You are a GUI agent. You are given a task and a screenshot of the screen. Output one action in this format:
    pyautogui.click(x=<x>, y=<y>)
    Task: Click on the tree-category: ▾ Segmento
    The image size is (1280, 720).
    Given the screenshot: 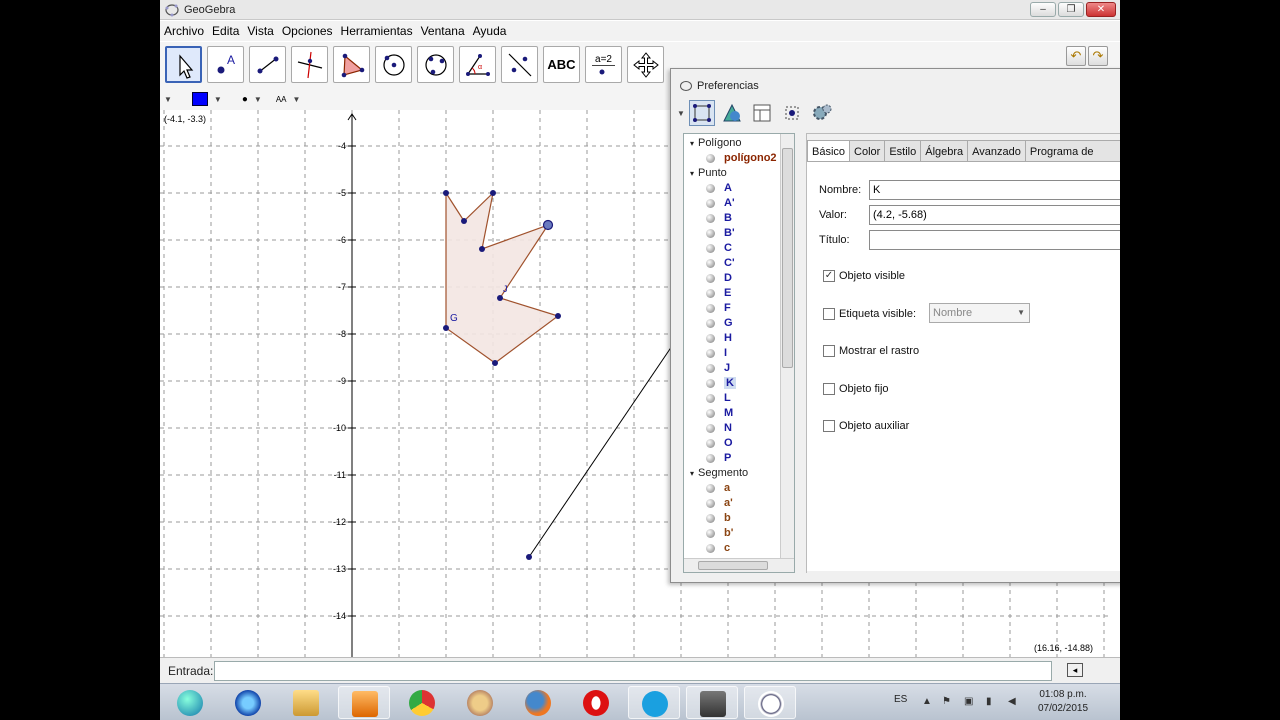 What is the action you would take?
    pyautogui.click(x=732, y=473)
    